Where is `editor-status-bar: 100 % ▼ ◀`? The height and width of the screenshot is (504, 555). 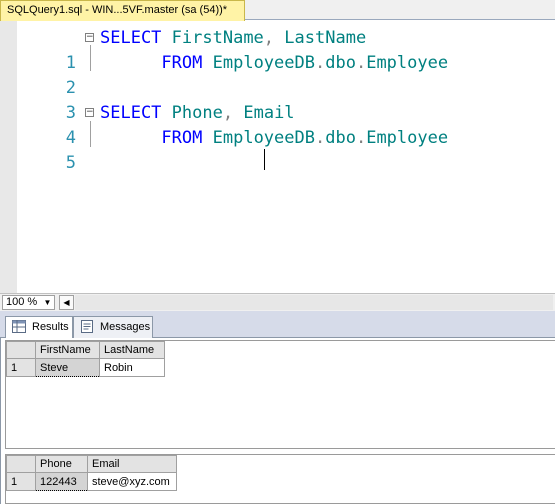
editor-status-bar: 100 % ▼ ◀ is located at coordinates (277, 302).